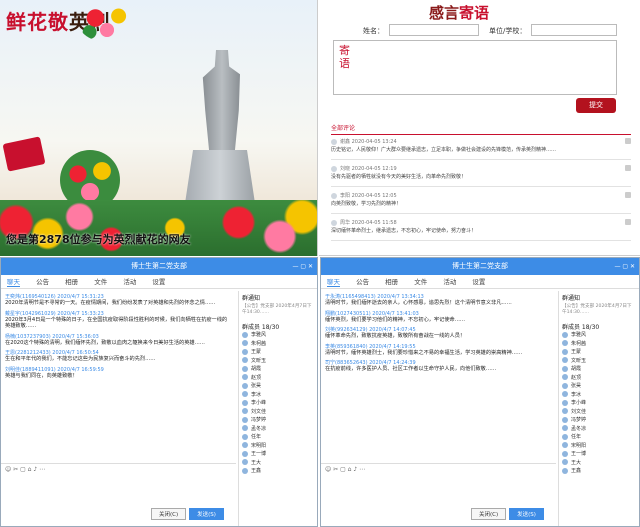 The height and width of the screenshot is (527, 640). I want to click on submit-button: 提交, so click(596, 105).